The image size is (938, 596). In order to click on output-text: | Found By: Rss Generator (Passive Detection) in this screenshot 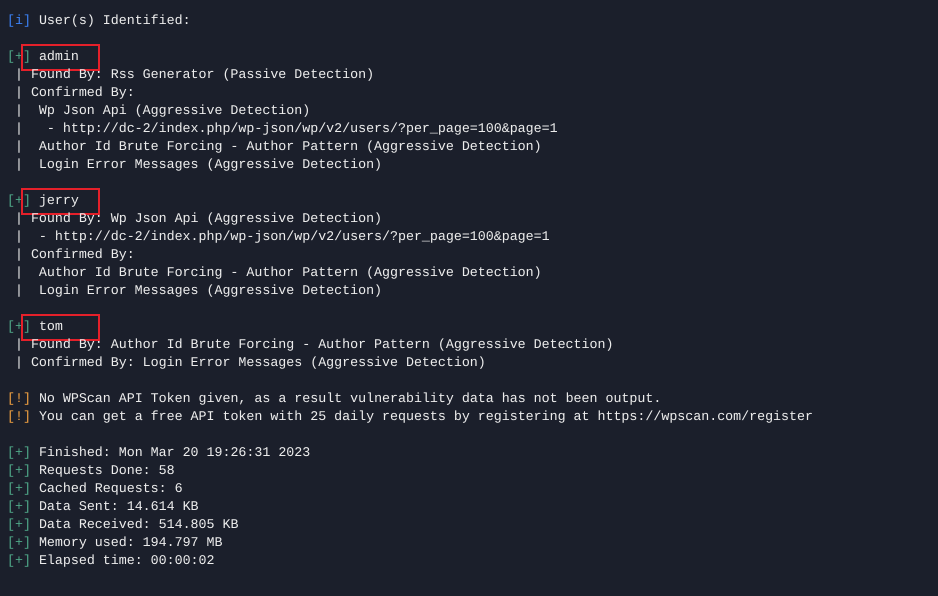, I will do `click(194, 75)`.